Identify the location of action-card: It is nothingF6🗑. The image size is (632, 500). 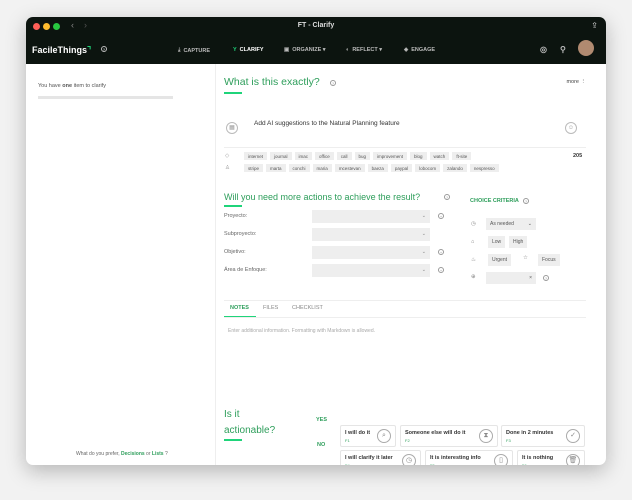
(551, 457).